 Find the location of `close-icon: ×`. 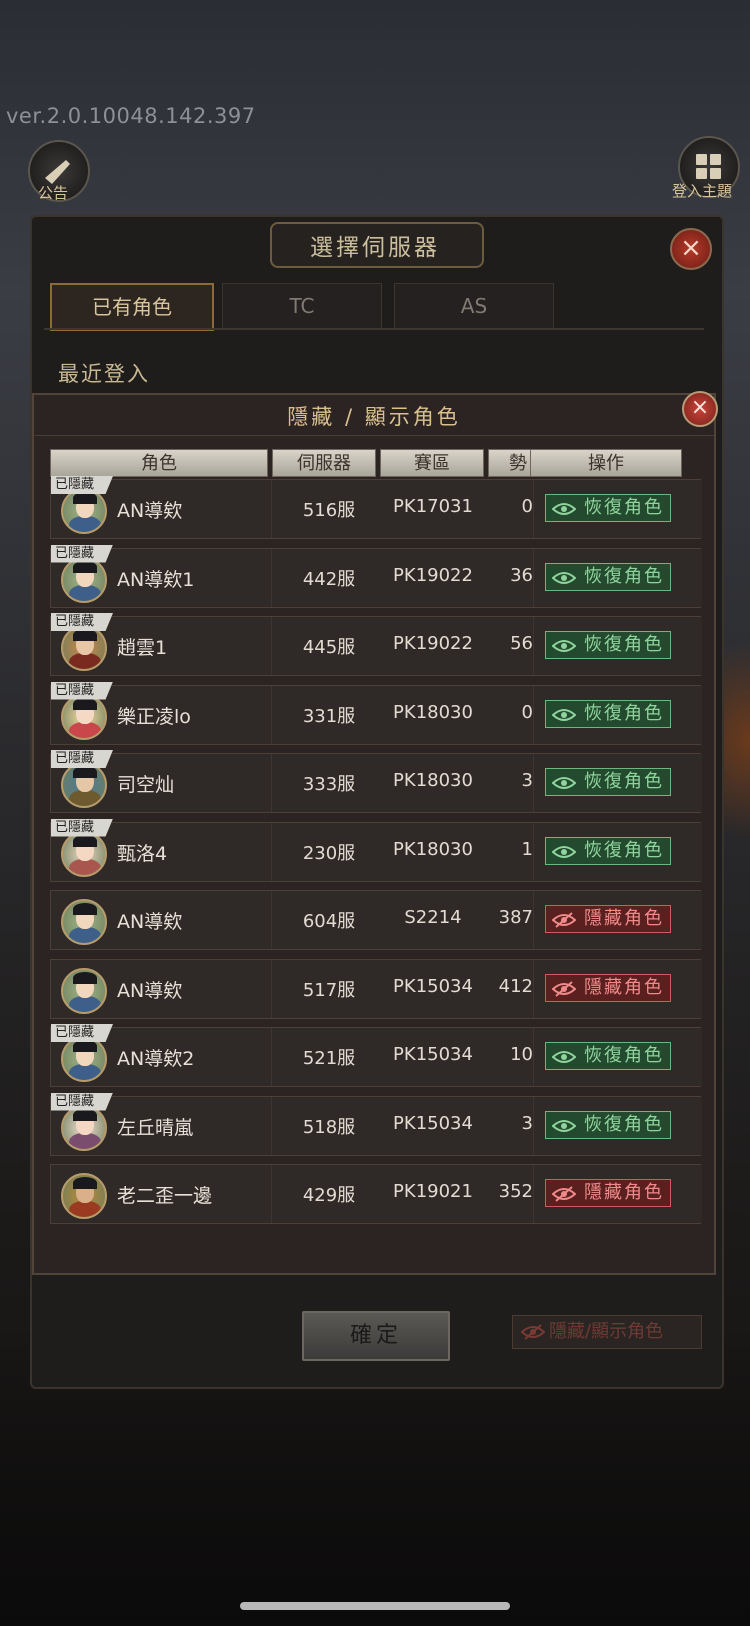

close-icon: × is located at coordinates (691, 249).